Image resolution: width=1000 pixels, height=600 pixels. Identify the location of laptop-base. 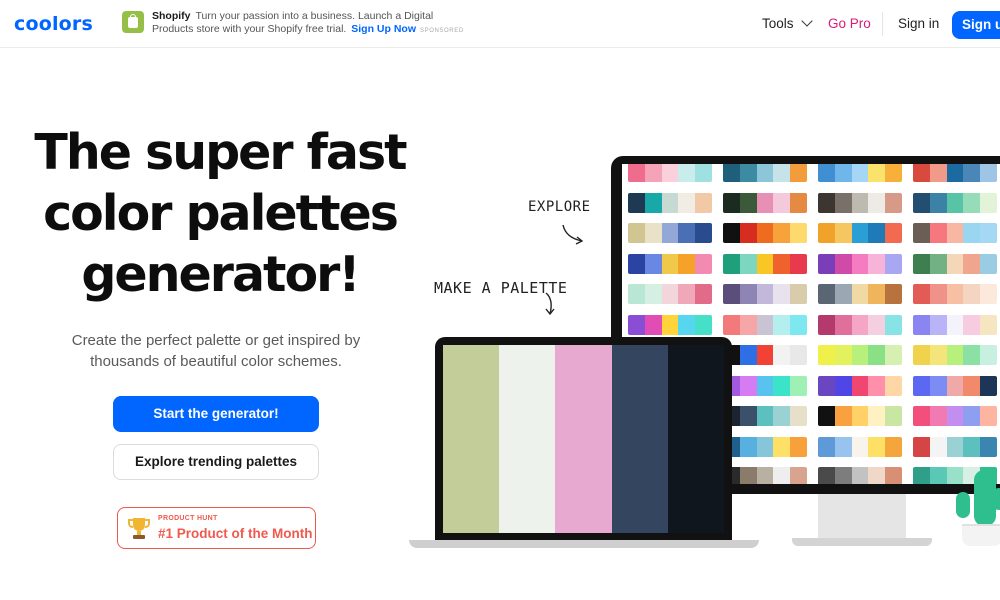
(584, 544).